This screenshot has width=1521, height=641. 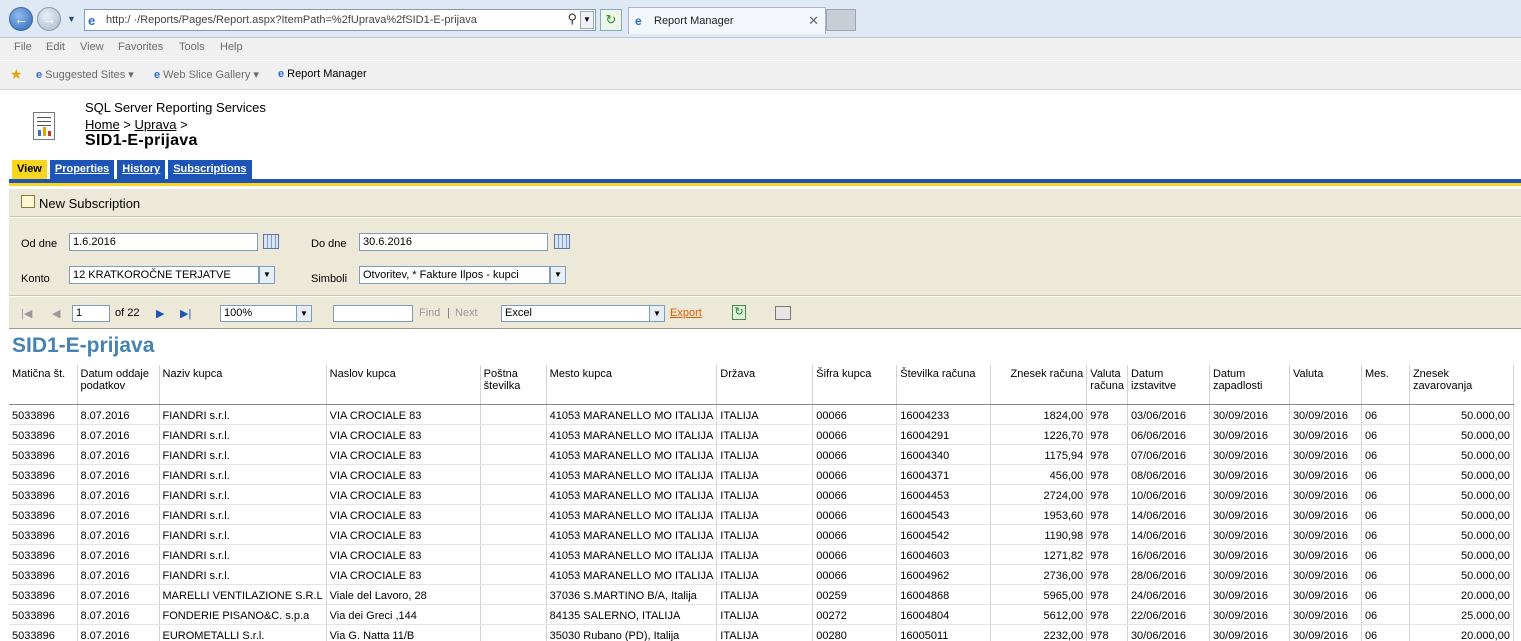 I want to click on table-cell: 16004804, so click(x=944, y=614).